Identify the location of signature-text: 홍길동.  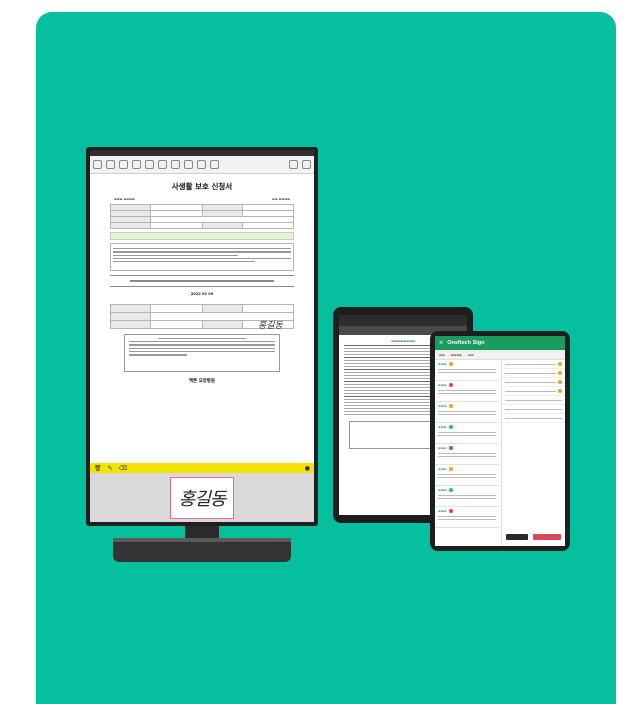
(202, 499).